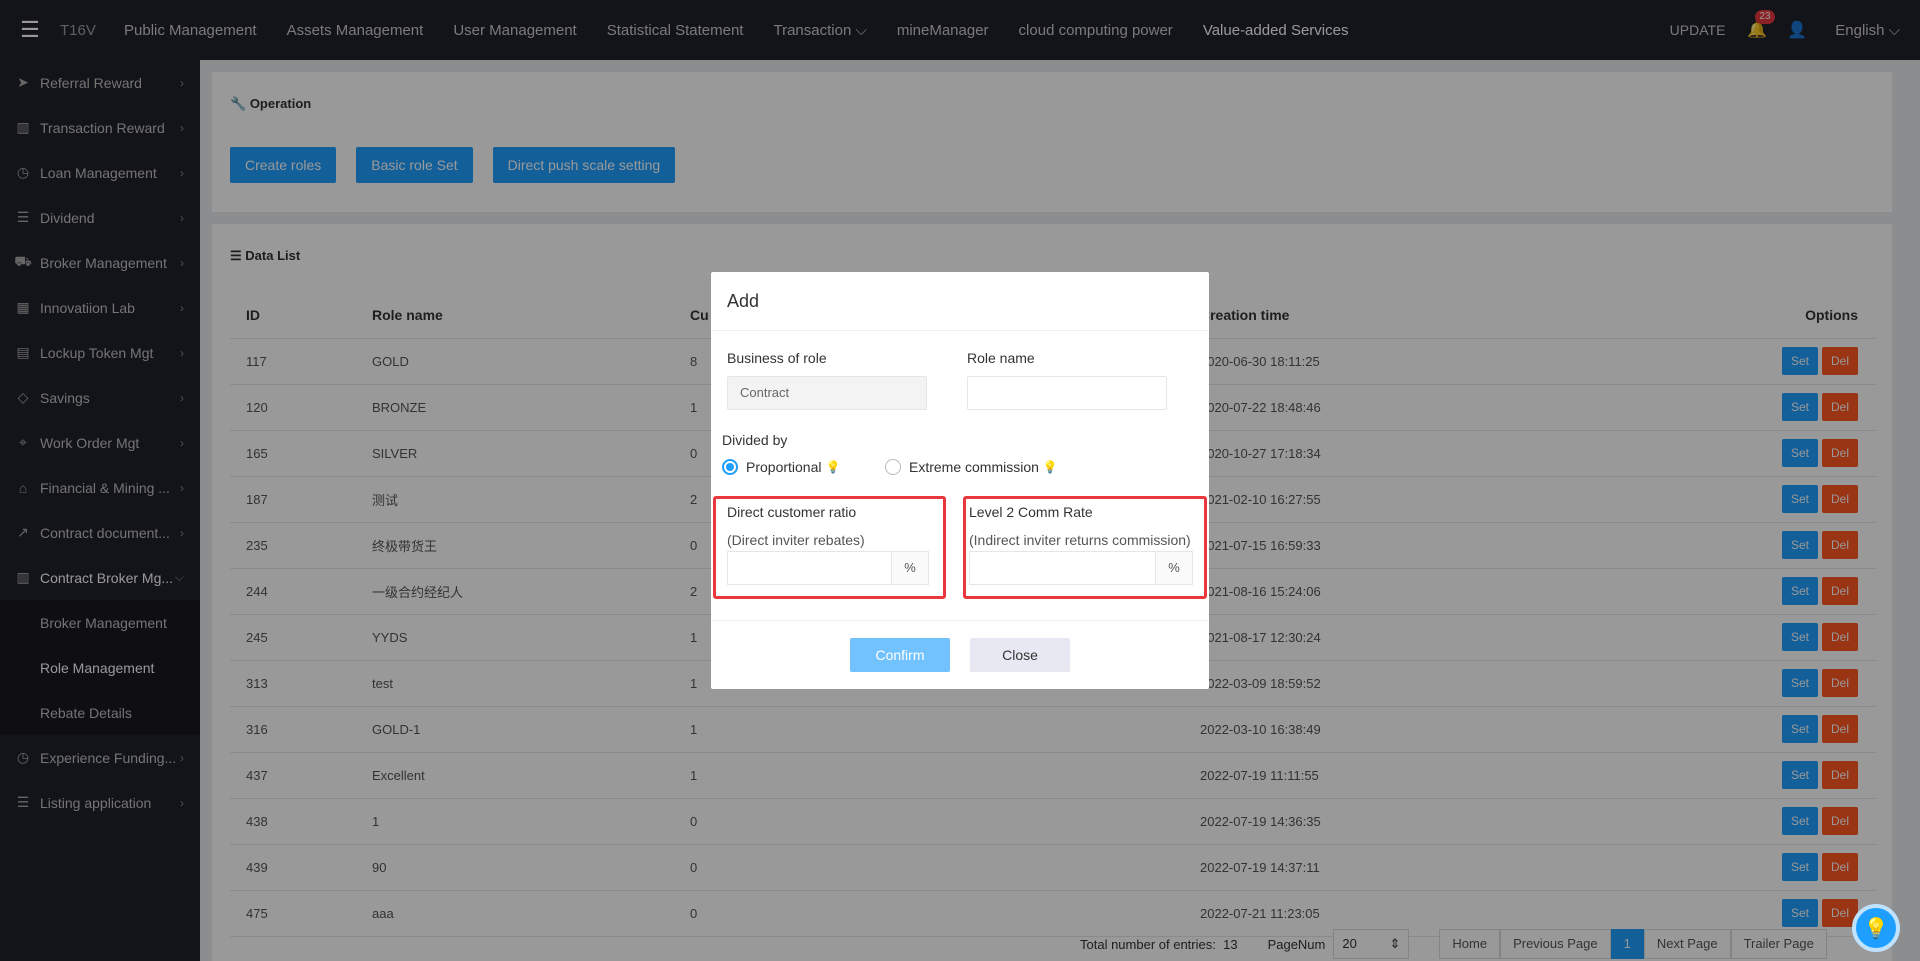 This screenshot has width=1920, height=961. Describe the element at coordinates (1001, 358) in the screenshot. I see `role-name-label: Role name` at that location.